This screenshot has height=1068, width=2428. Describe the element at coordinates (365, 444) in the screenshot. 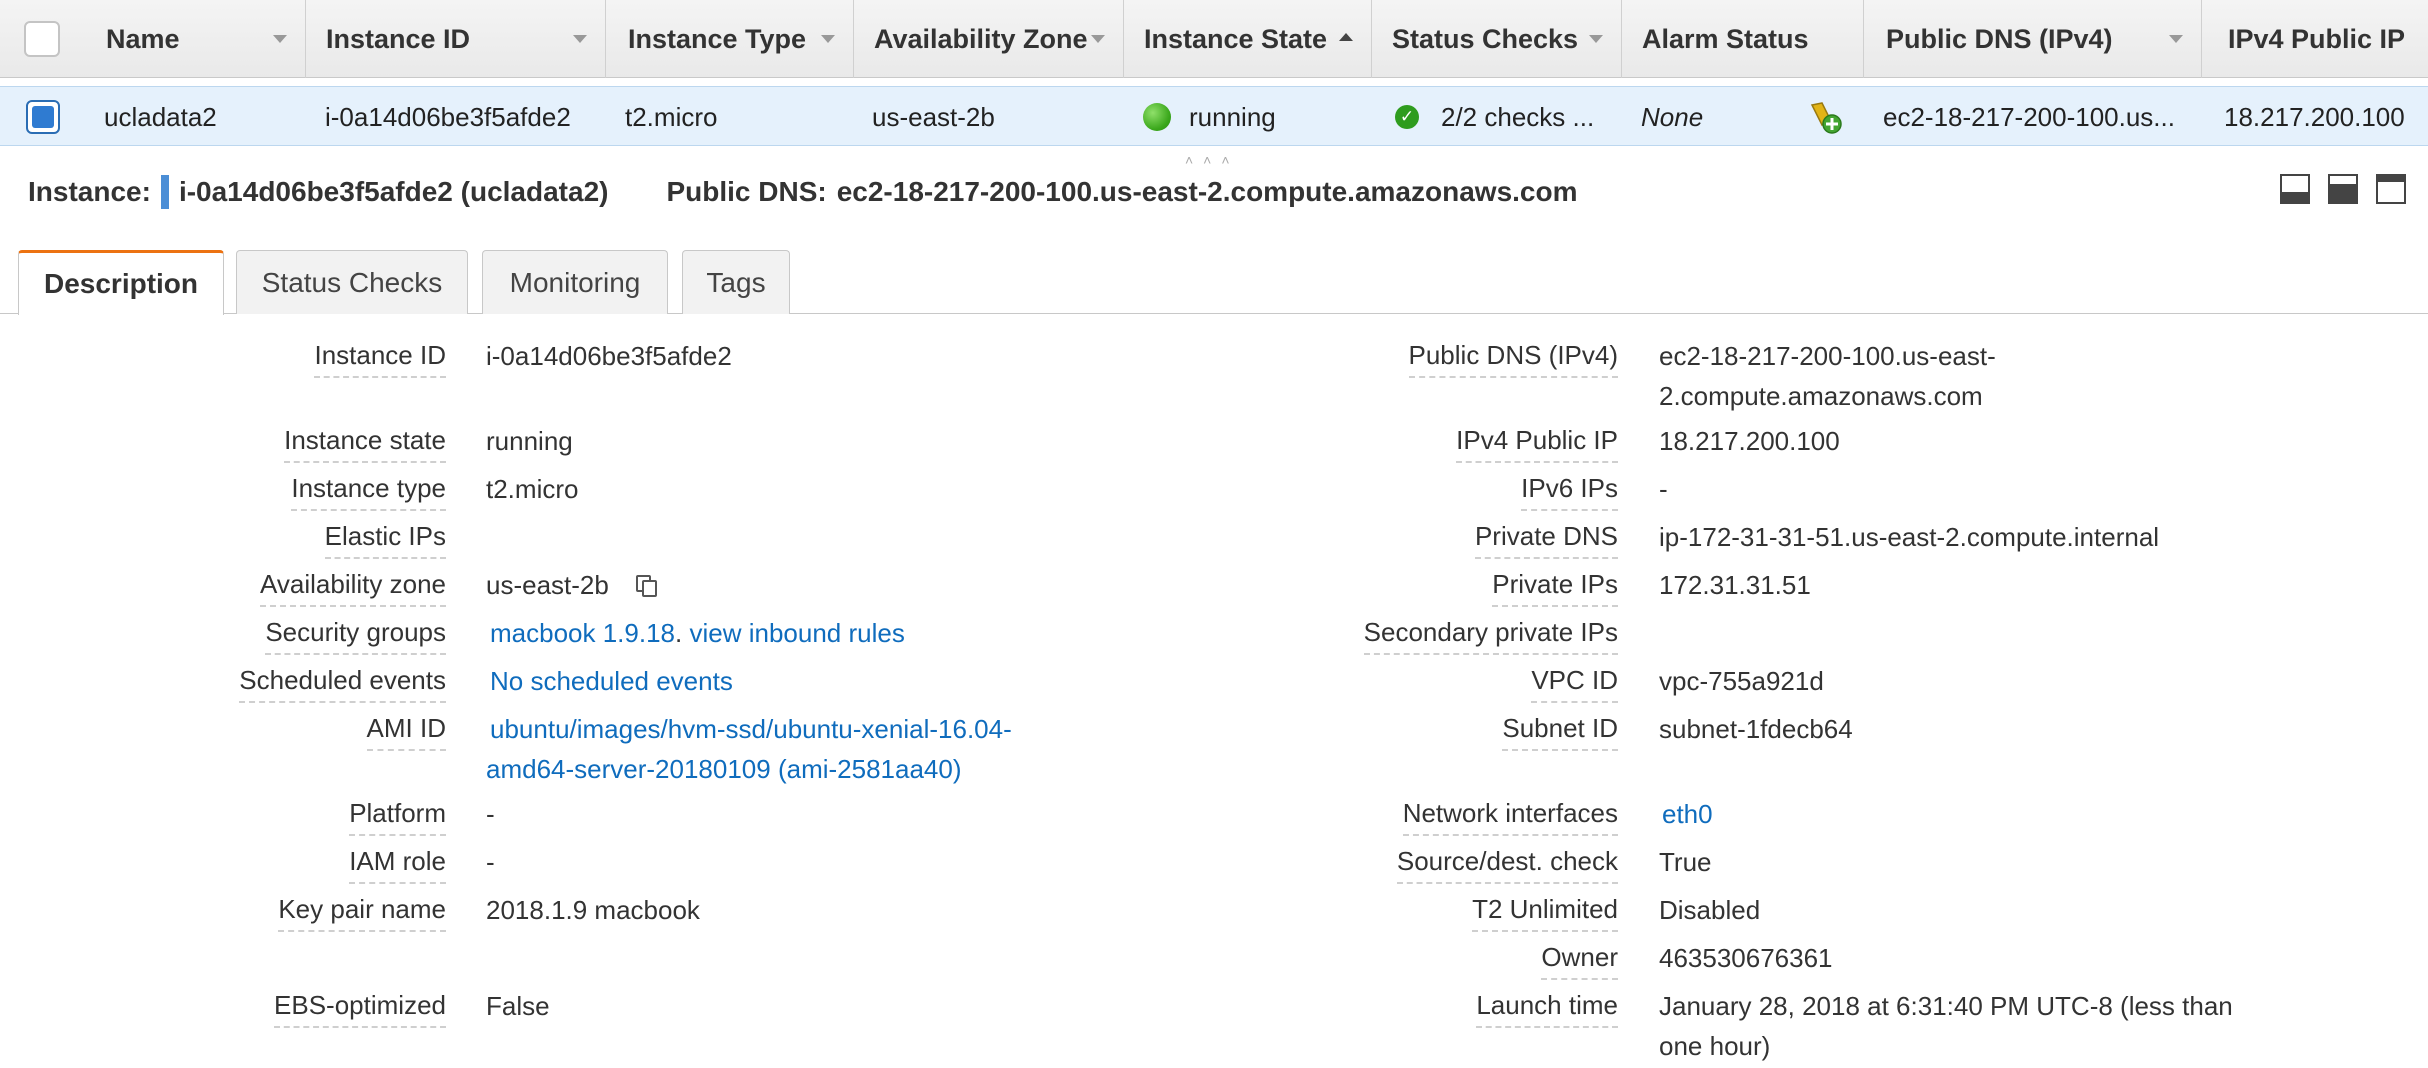

I see `field-label: Instance state` at that location.